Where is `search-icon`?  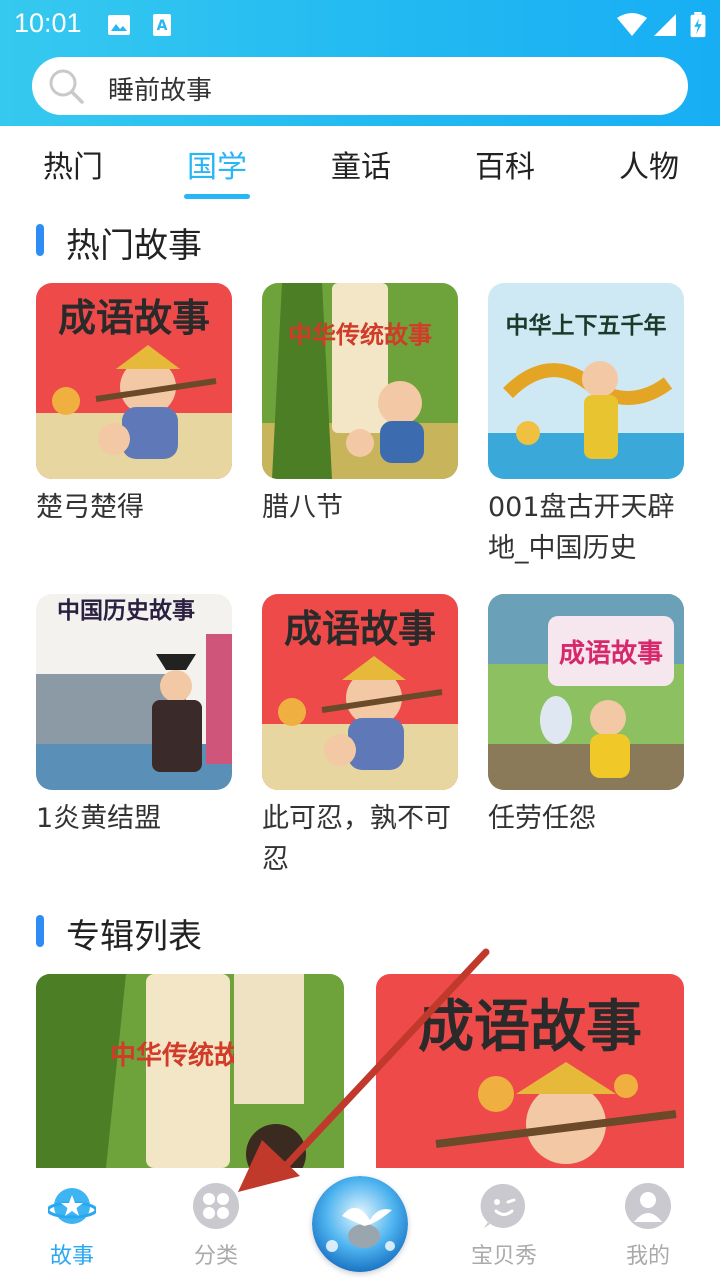 search-icon is located at coordinates (66, 86).